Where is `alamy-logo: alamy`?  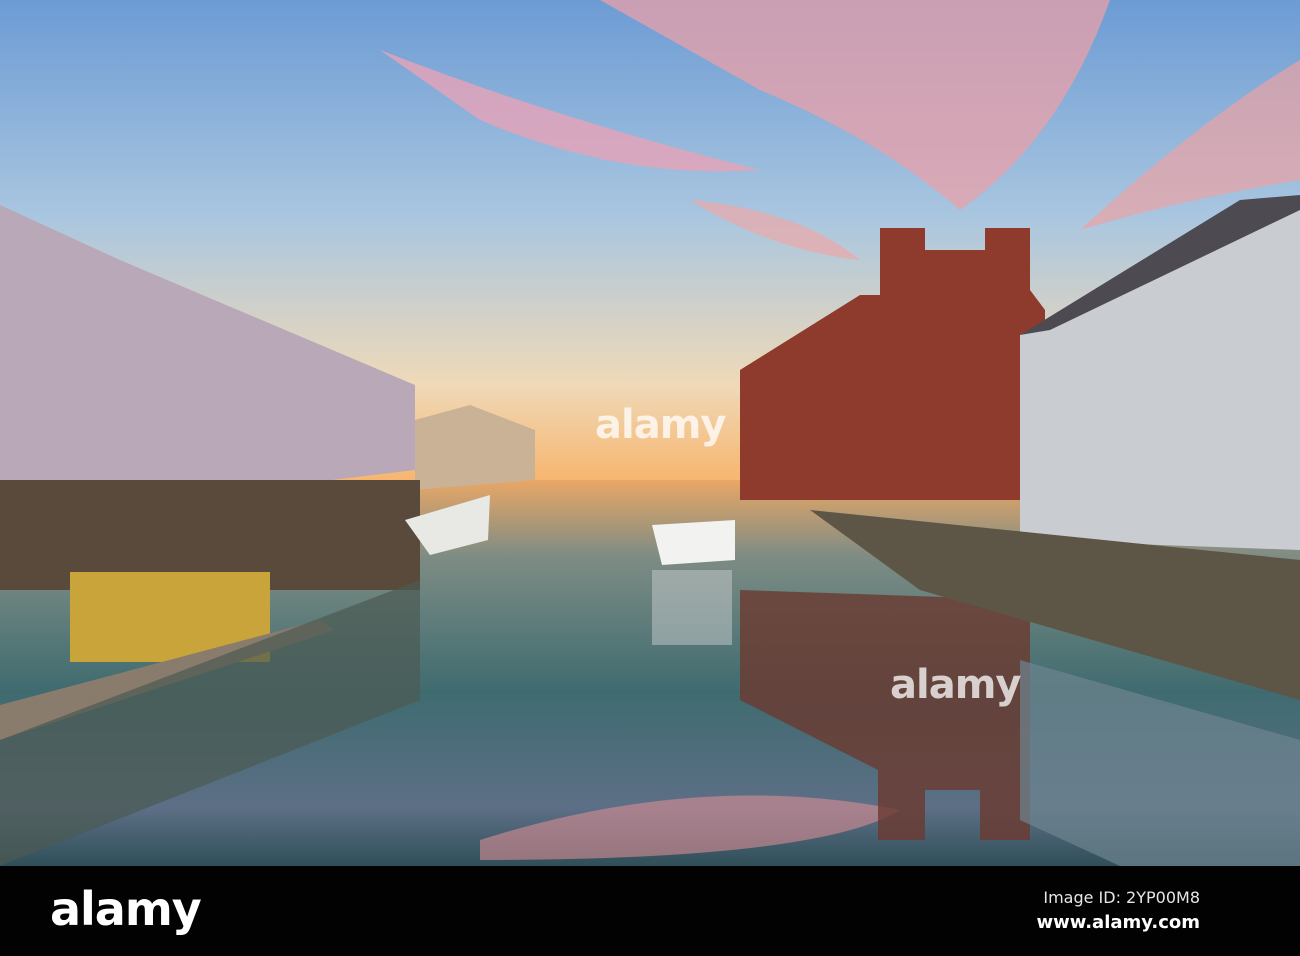
alamy-logo: alamy is located at coordinates (126, 909).